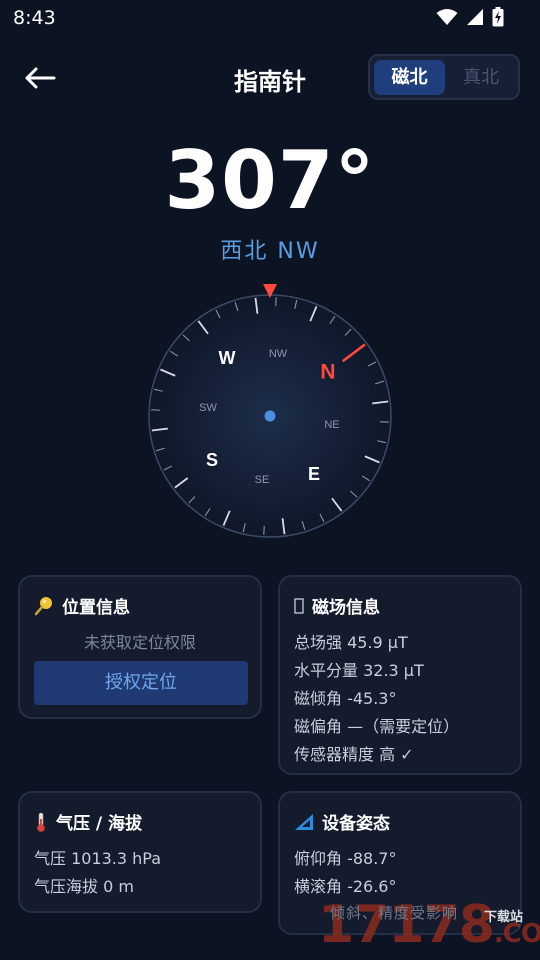  Describe the element at coordinates (314, 474) in the screenshot. I see `compass-label-e: E` at that location.